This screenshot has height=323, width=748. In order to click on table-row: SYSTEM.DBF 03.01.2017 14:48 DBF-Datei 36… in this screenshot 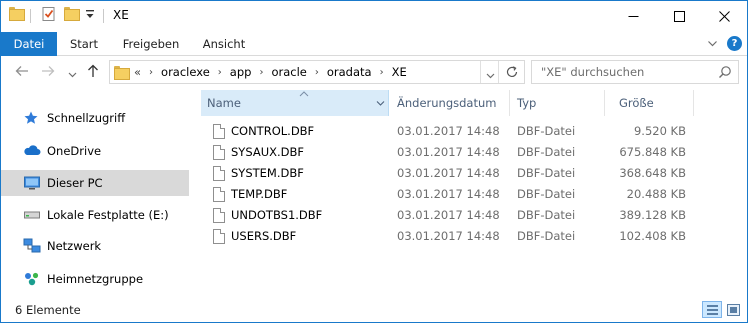, I will do `click(469, 173)`.